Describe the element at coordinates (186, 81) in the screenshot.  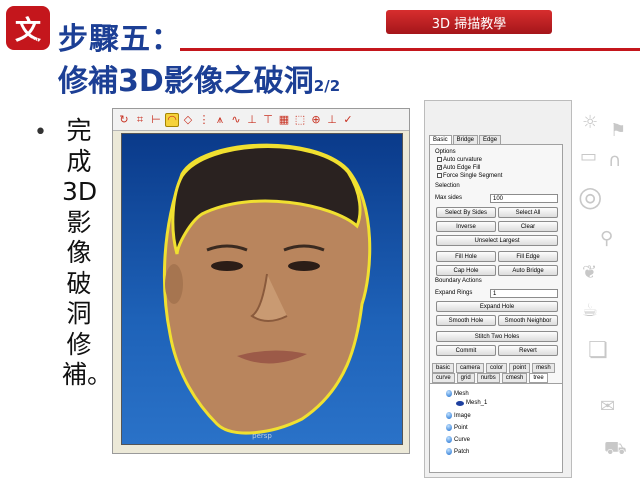
I see `title-main: 修補3D影像之破洞` at that location.